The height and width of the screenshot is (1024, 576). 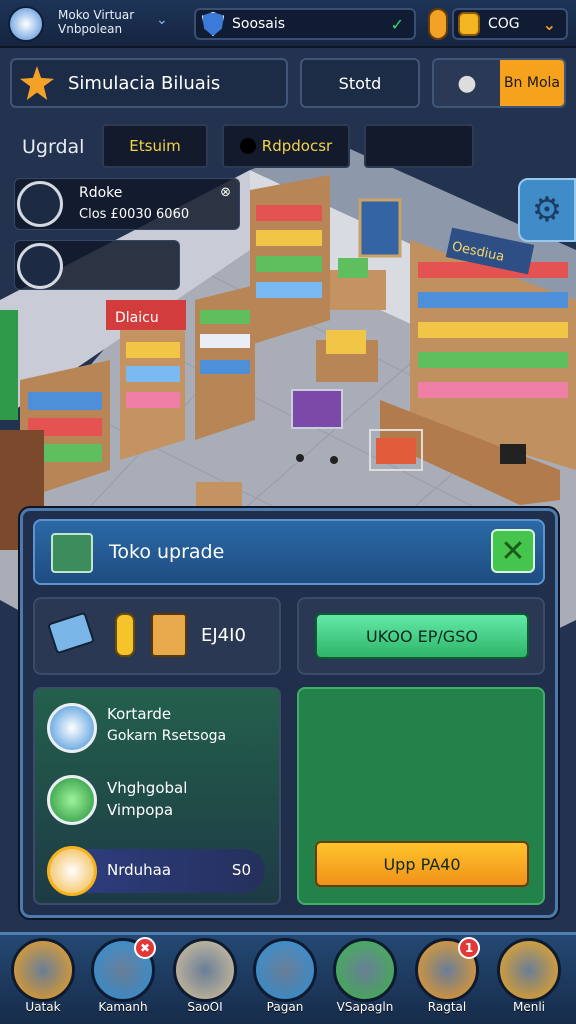 I want to click on item2-title: Vhghgobal, so click(x=147, y=788).